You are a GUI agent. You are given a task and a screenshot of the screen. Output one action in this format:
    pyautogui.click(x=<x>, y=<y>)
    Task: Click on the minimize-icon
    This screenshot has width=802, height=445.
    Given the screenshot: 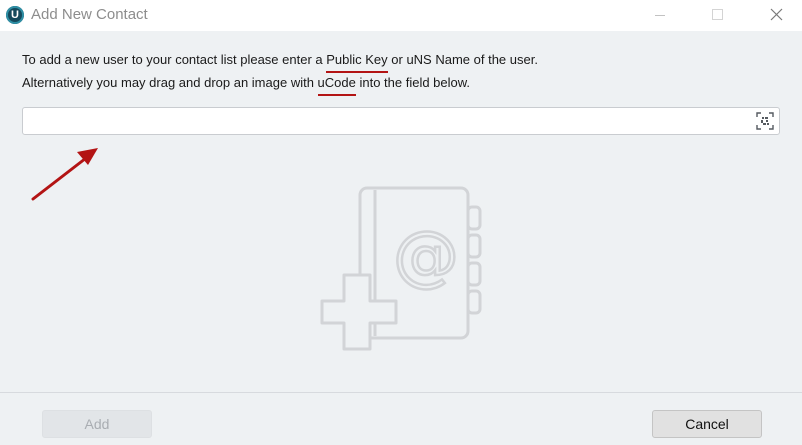 What is the action you would take?
    pyautogui.click(x=660, y=15)
    